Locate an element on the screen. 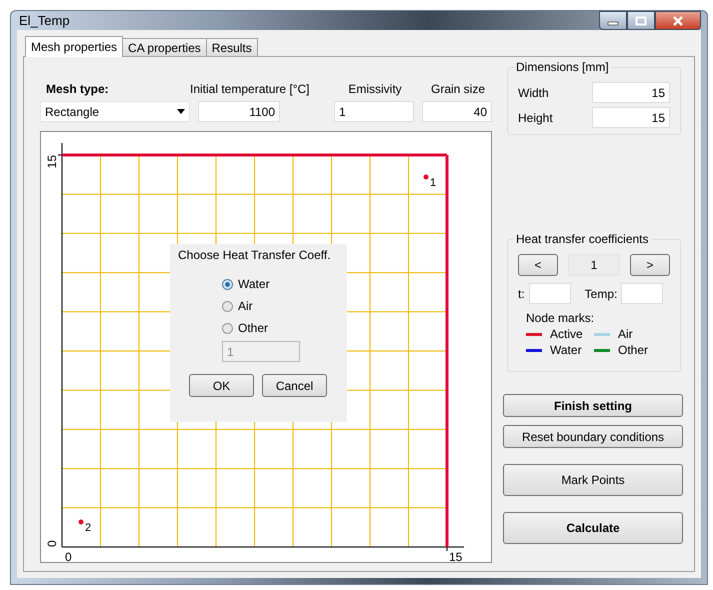 The image size is (713, 590). input-field: 40 is located at coordinates (457, 111).